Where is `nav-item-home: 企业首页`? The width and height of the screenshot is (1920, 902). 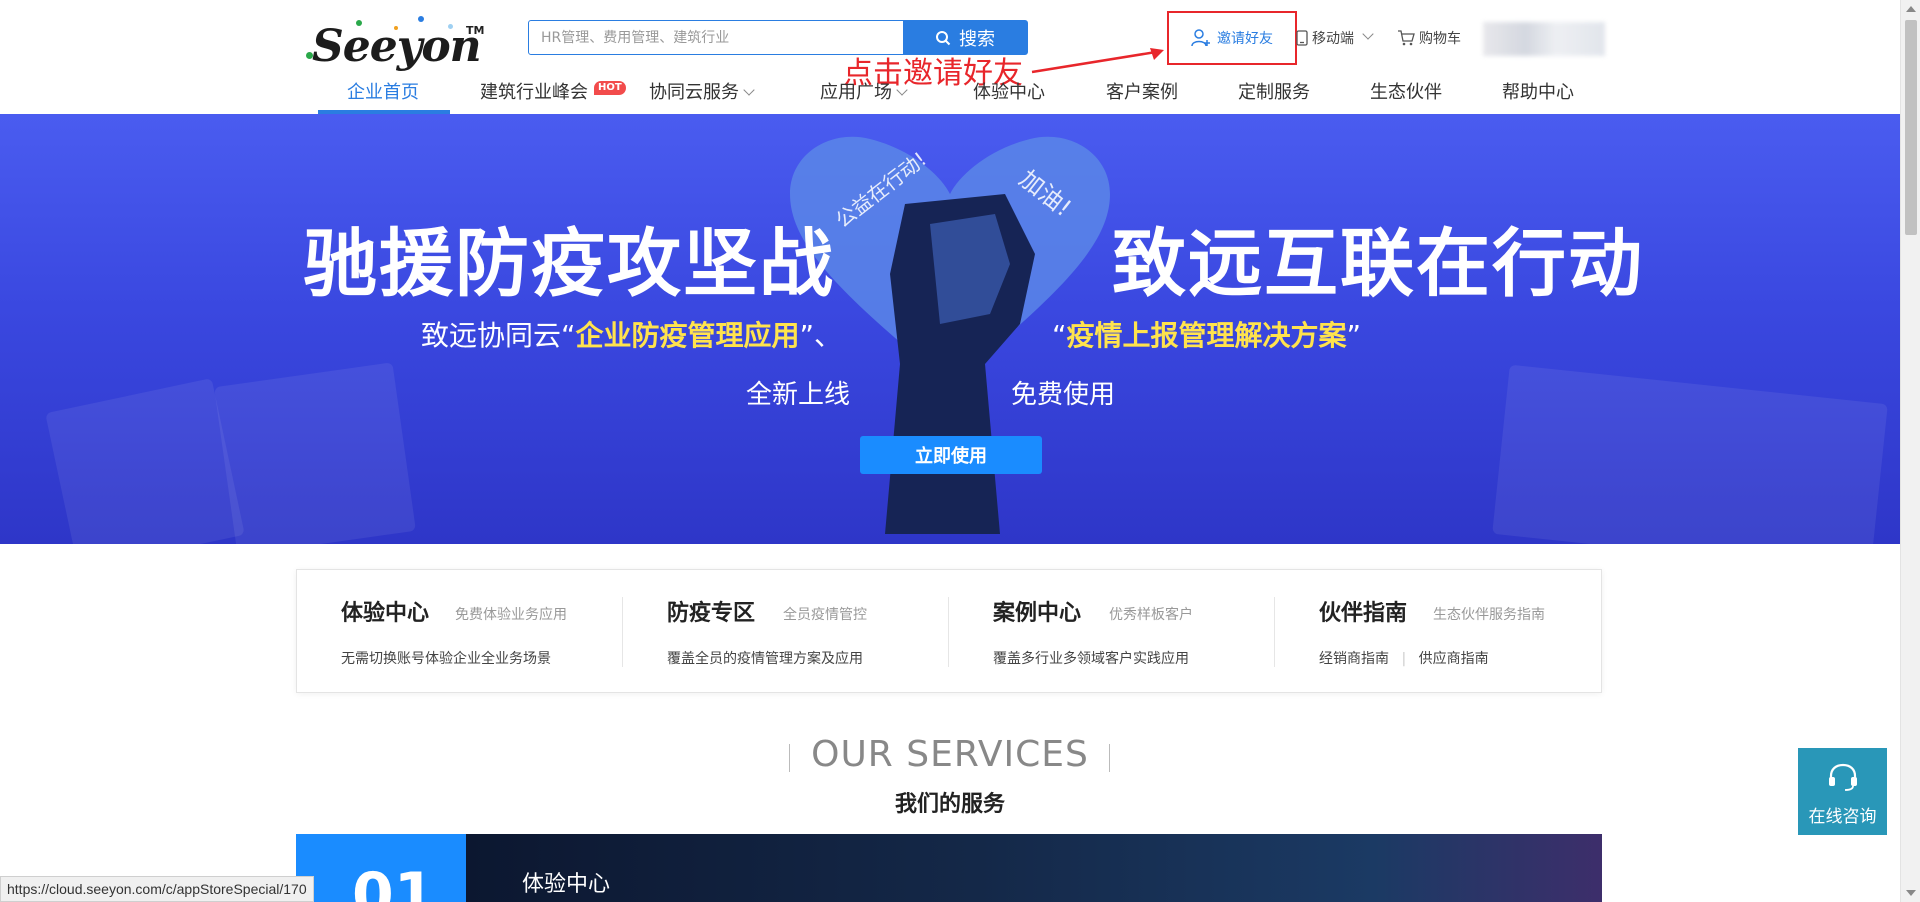 nav-item-home: 企业首页 is located at coordinates (383, 96).